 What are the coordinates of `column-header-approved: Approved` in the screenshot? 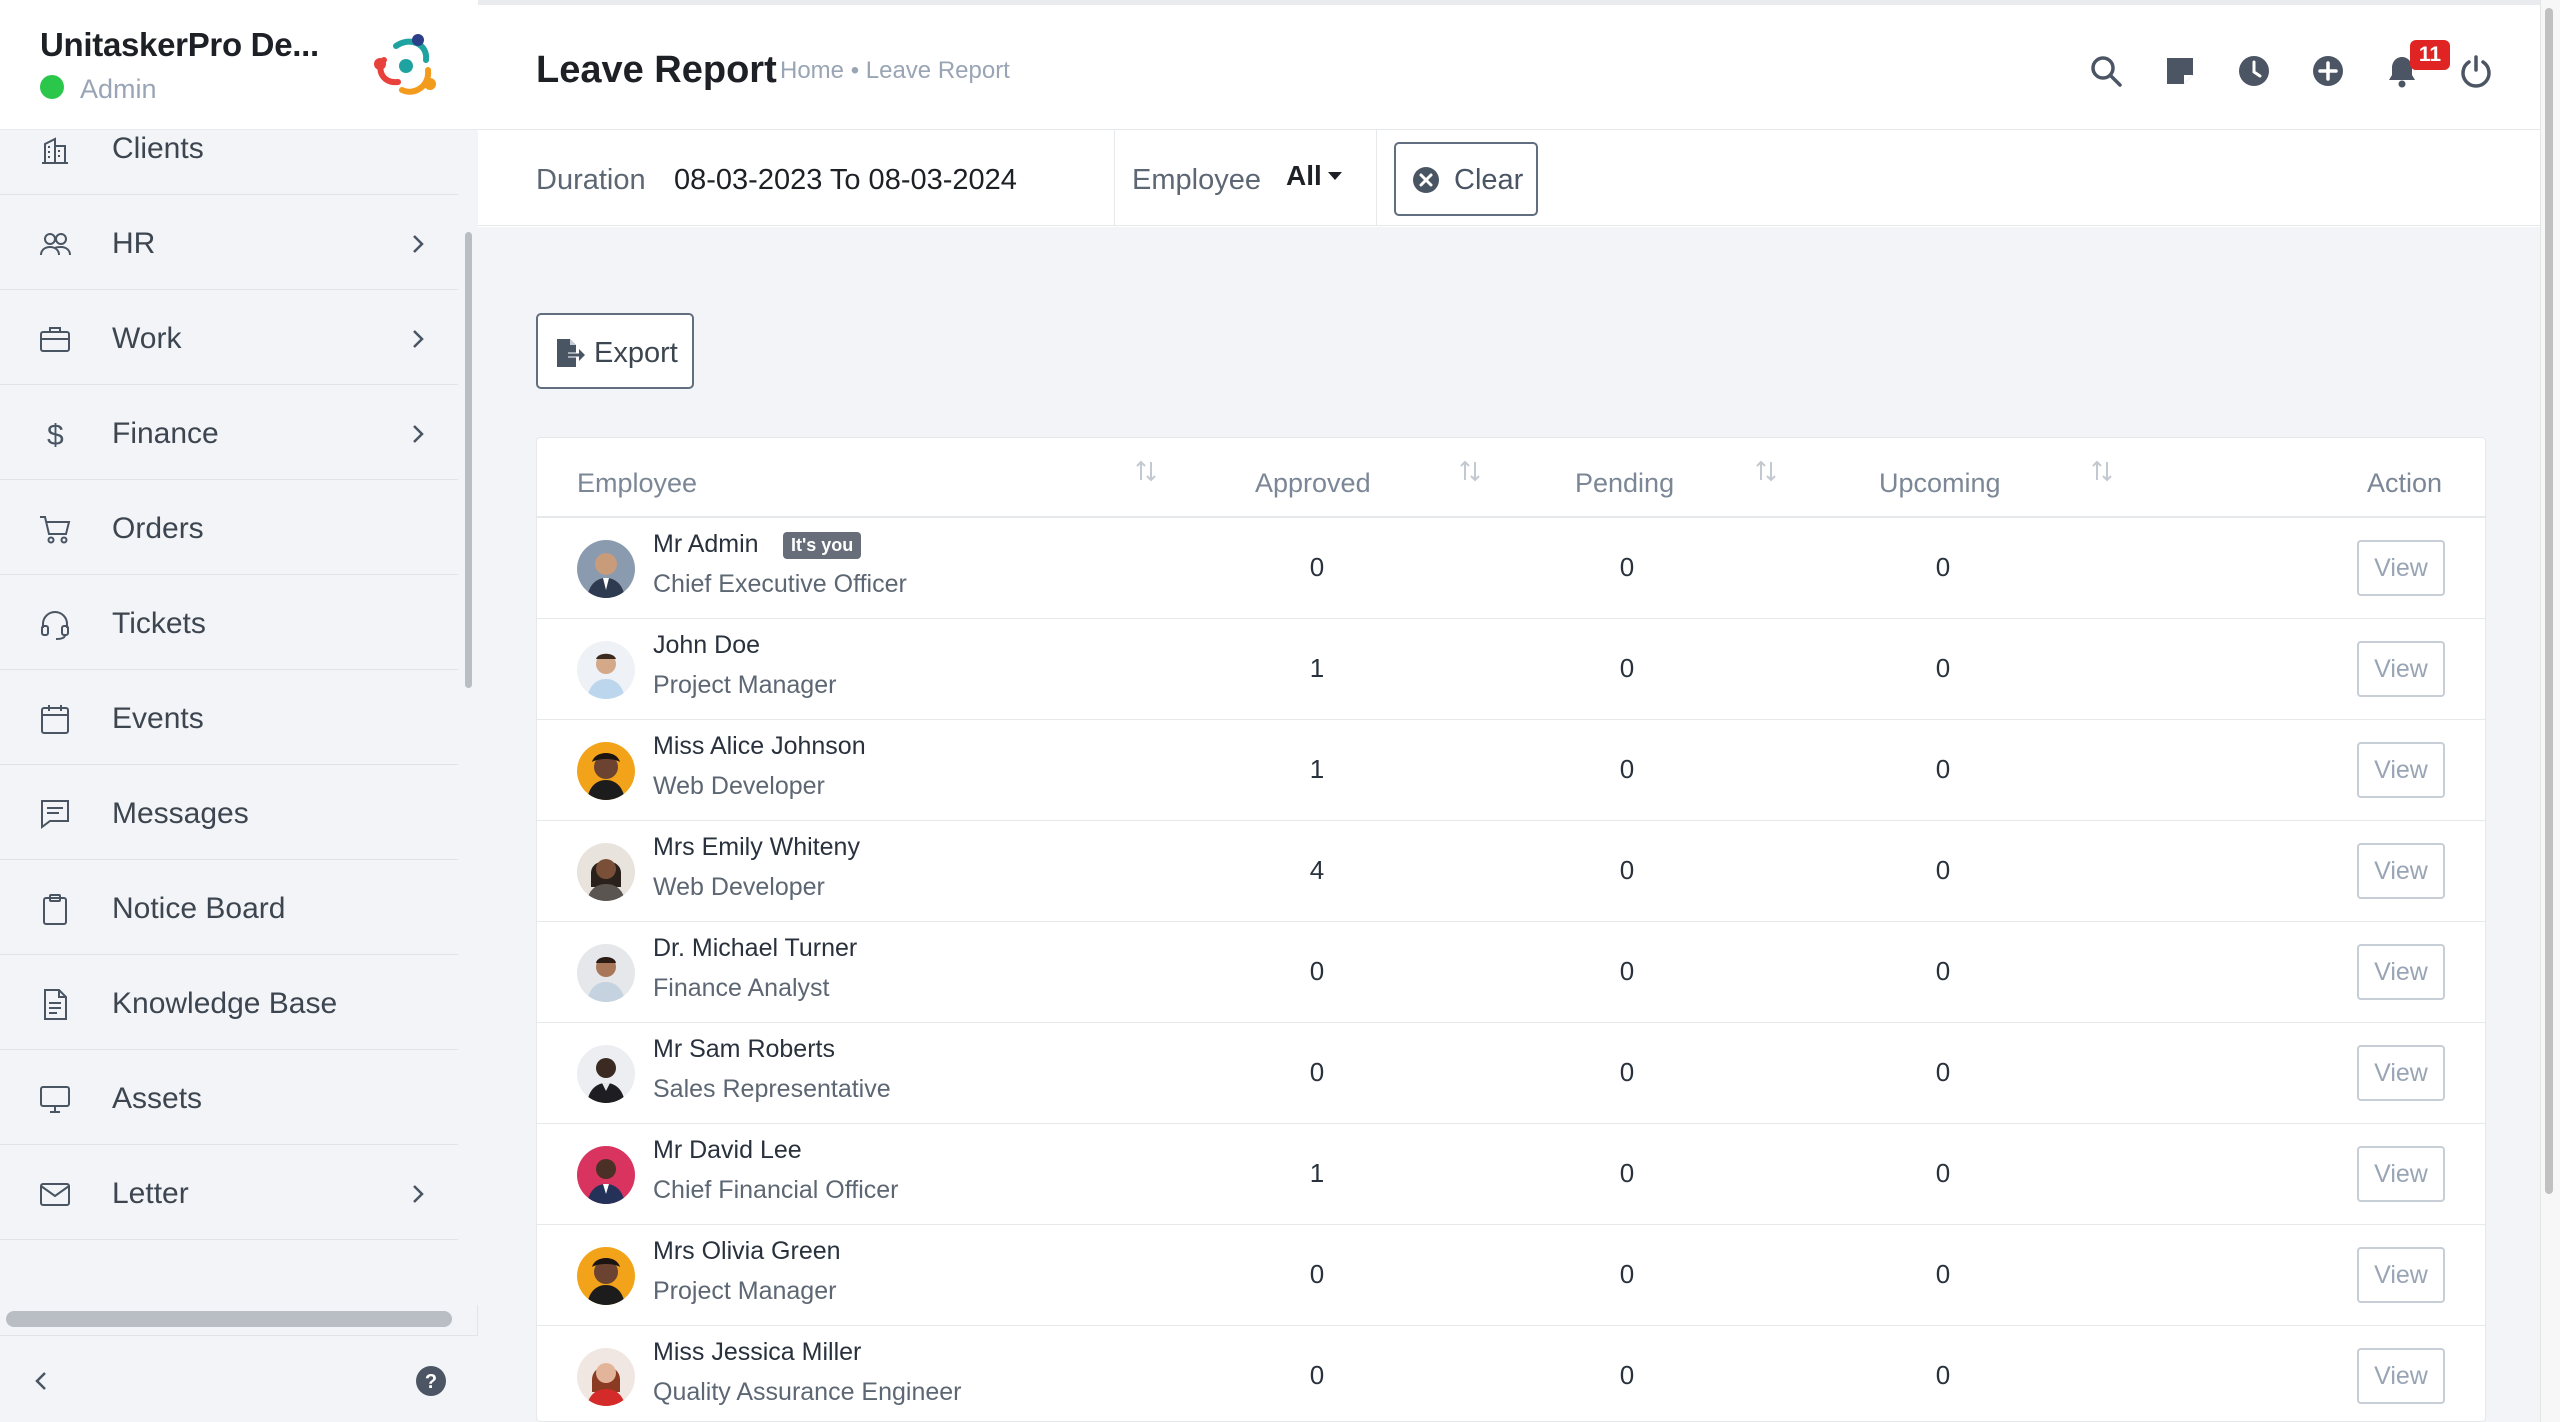 It's located at (1313, 483).